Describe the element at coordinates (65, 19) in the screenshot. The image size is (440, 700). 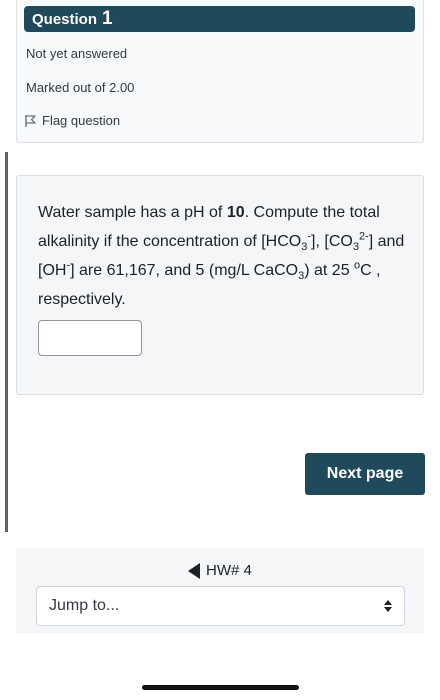
I see `question-word: Question` at that location.